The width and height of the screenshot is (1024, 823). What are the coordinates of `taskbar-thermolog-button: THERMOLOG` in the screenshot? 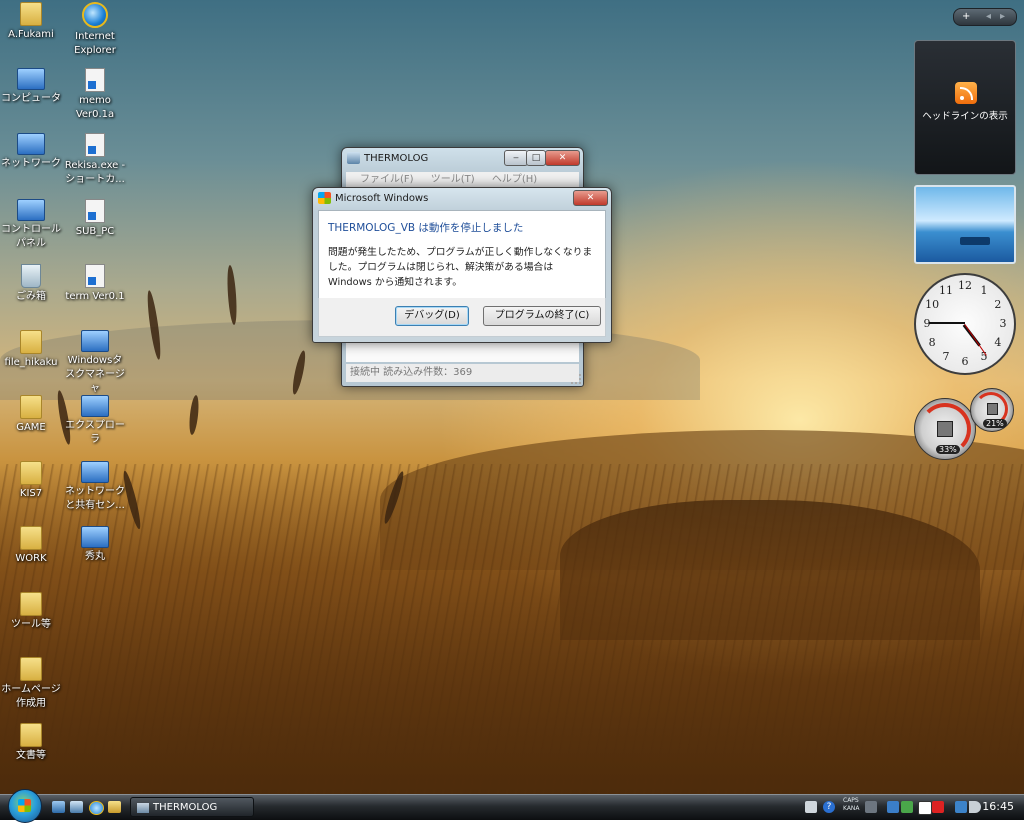 It's located at (192, 807).